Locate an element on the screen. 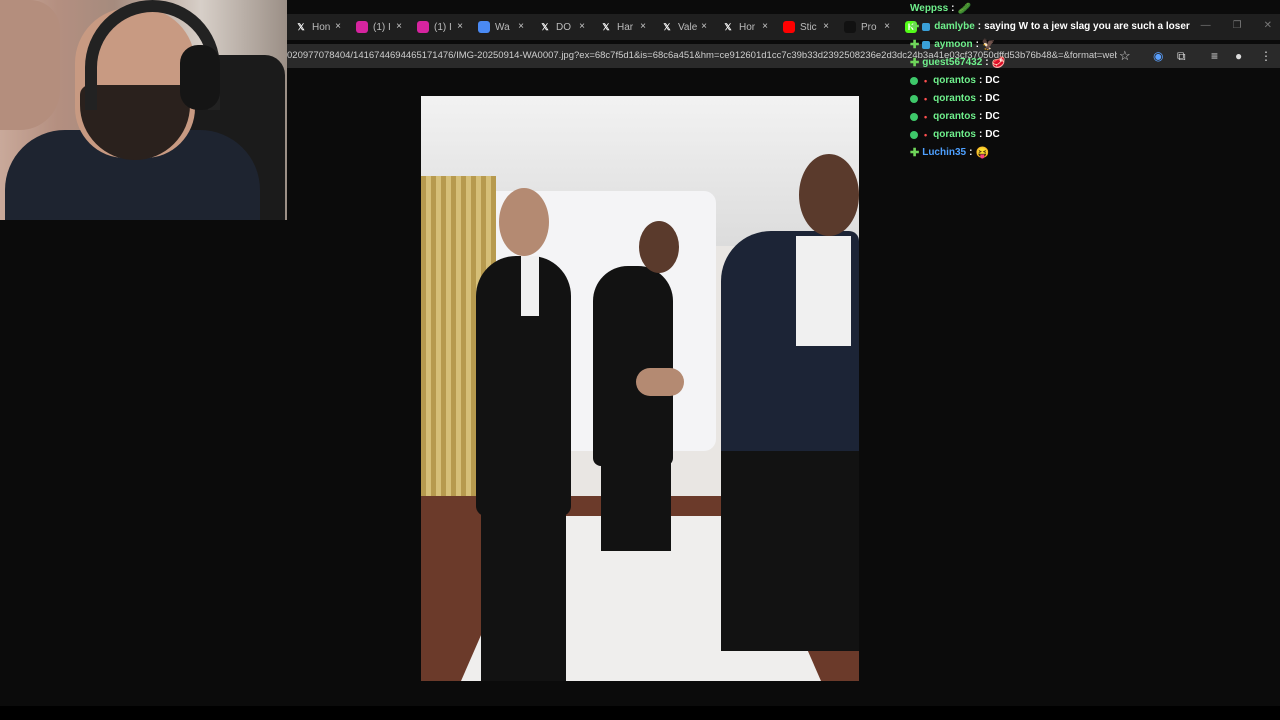  close-window-icon: ✕ is located at coordinates (1268, 25).